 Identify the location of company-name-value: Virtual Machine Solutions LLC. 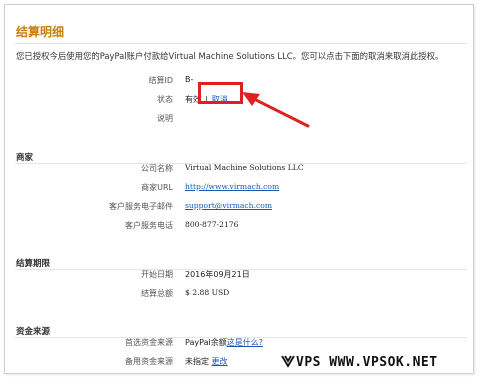
(244, 167).